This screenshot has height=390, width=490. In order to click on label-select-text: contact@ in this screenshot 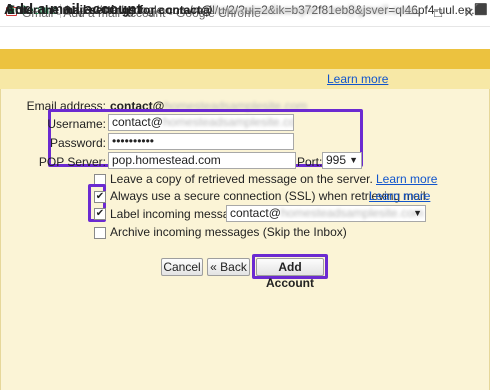, I will do `click(255, 213)`.